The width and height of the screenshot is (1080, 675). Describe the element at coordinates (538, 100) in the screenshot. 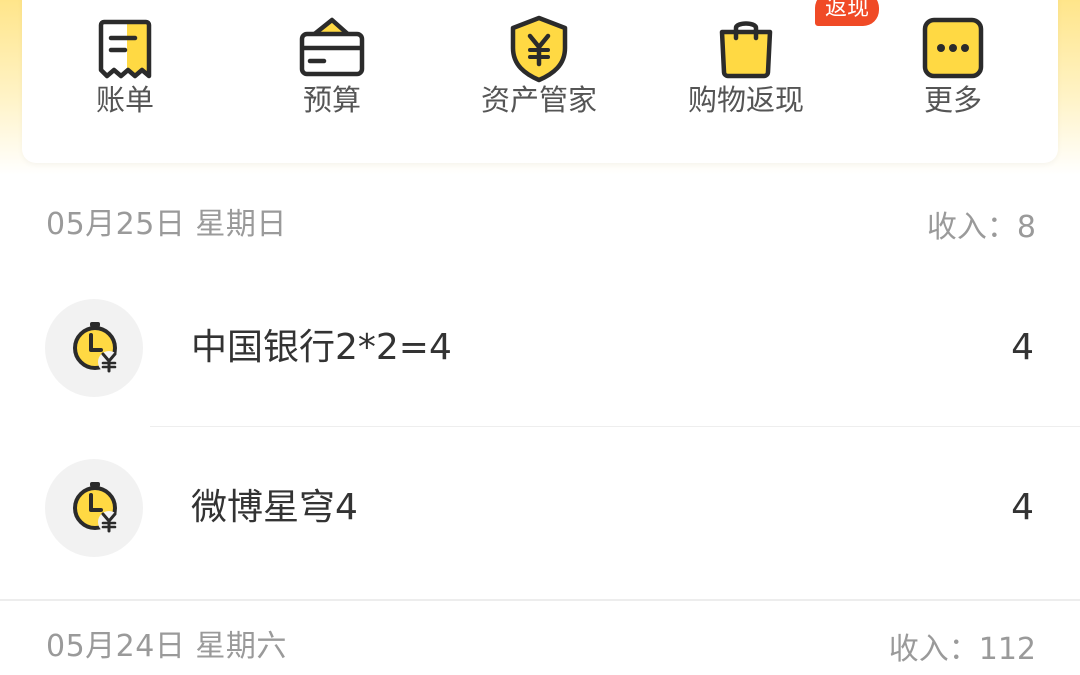

I see `shortcut-label: 资产管家` at that location.